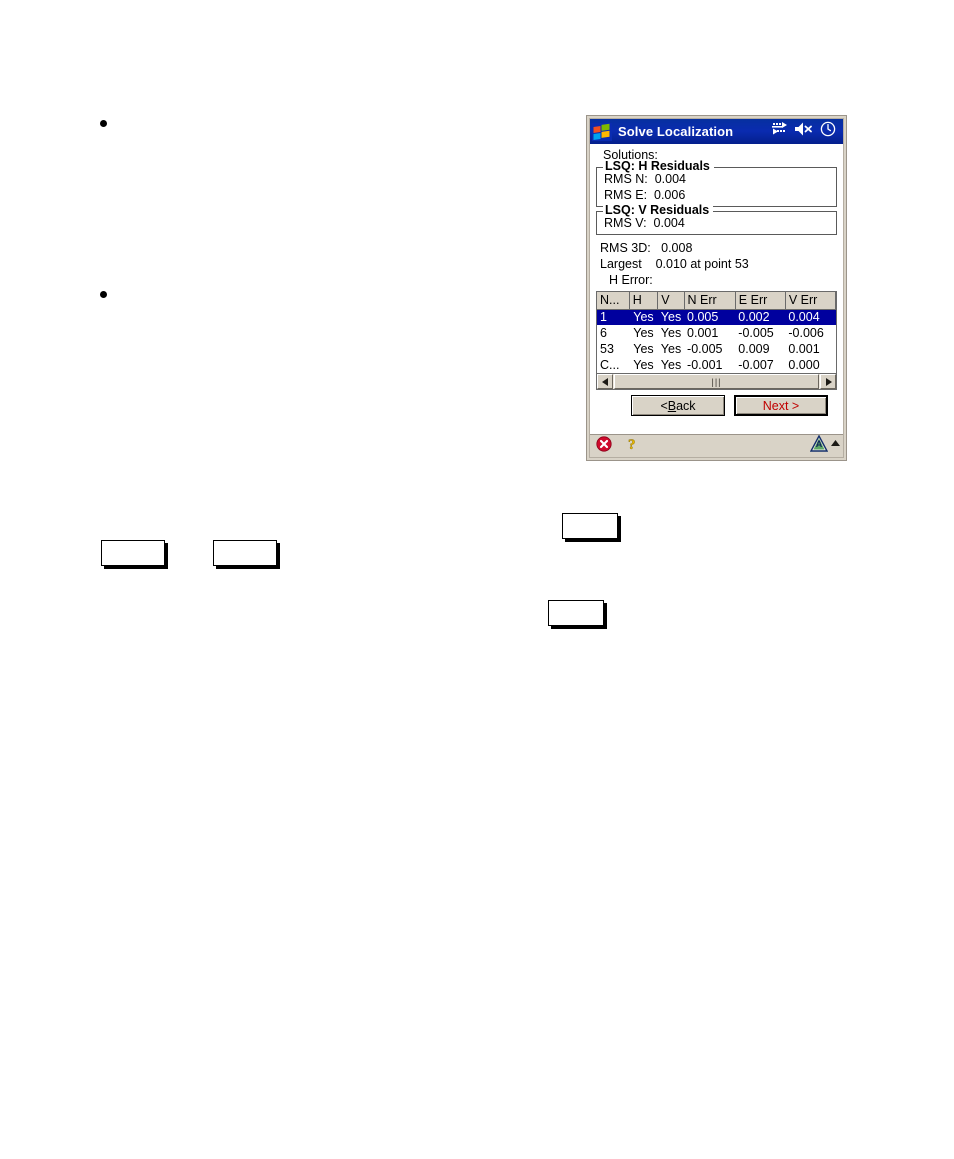  What do you see at coordinates (607, 349) in the screenshot?
I see `cell-point: 53` at bounding box center [607, 349].